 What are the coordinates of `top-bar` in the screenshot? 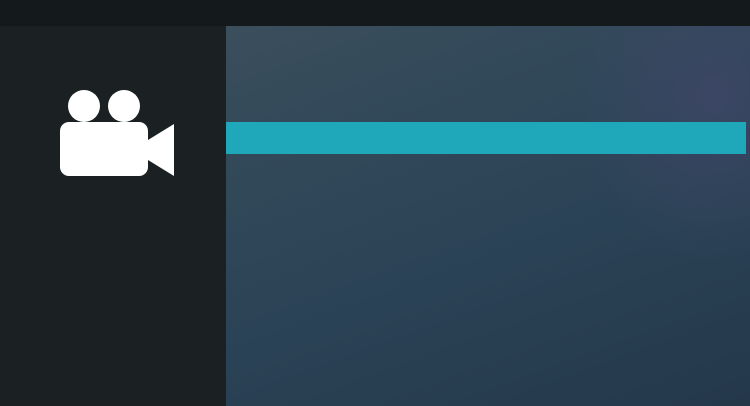 It's located at (375, 13).